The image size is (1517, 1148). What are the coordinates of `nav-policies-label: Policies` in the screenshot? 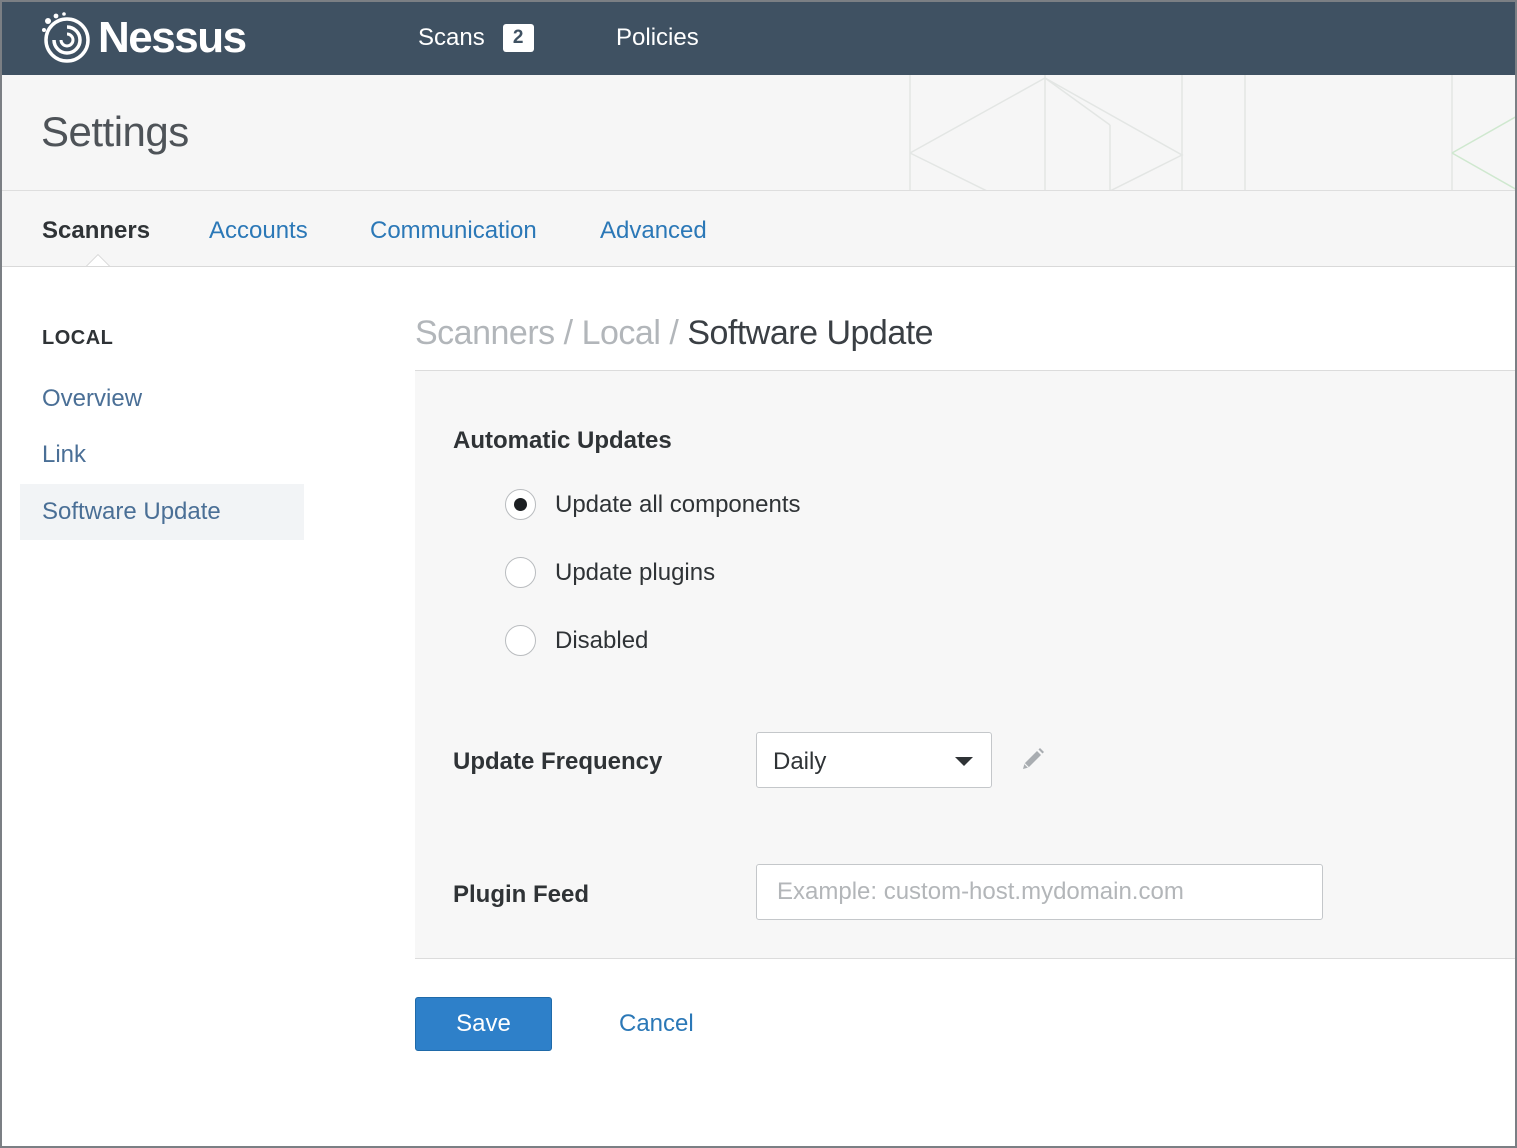 It's located at (657, 37).